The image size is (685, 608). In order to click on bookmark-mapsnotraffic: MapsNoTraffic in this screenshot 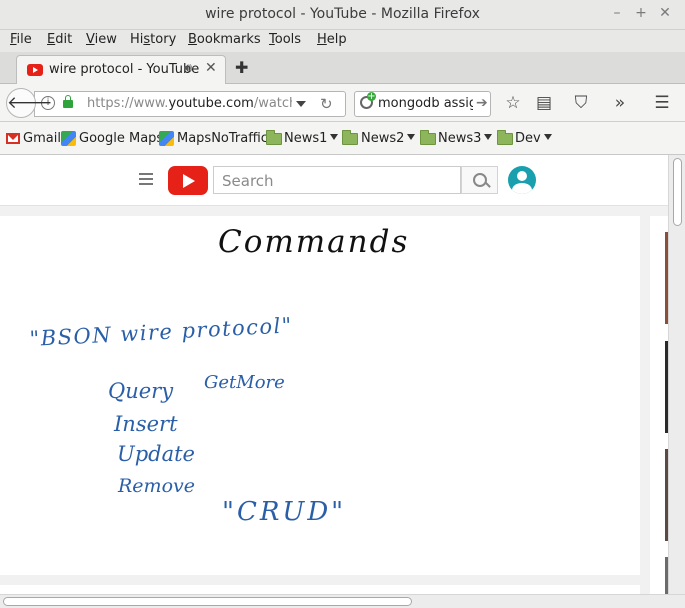, I will do `click(222, 138)`.